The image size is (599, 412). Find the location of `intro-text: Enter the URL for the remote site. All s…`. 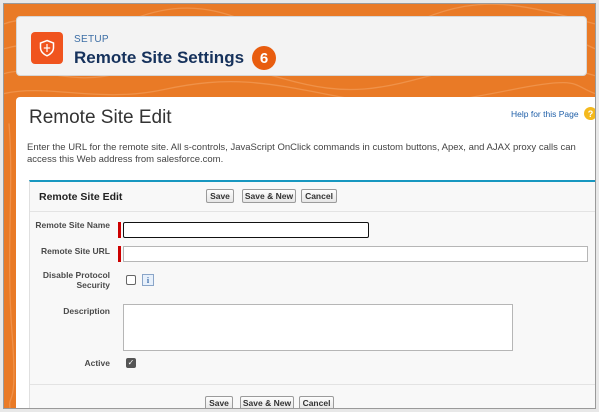

intro-text: Enter the URL for the remote site. All s… is located at coordinates (301, 153).